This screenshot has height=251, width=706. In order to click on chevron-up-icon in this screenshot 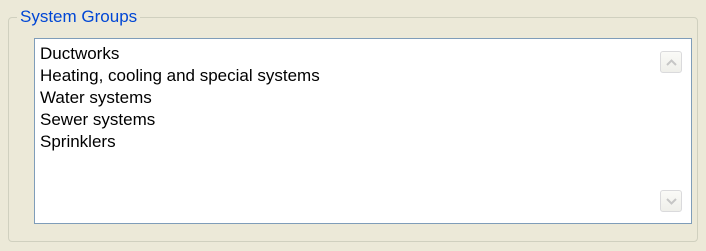, I will do `click(671, 62)`.